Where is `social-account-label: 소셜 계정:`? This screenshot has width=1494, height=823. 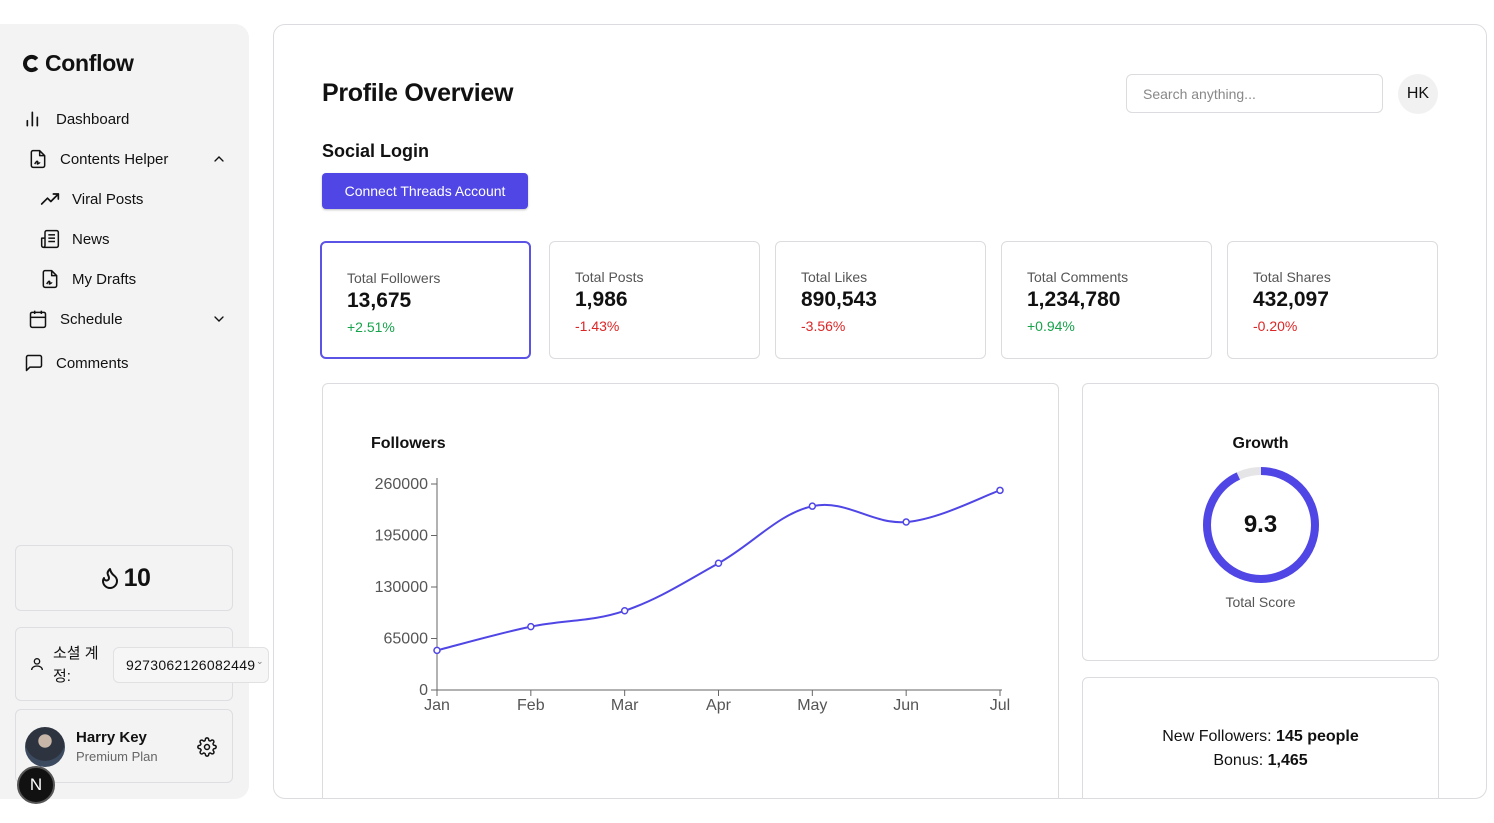 social-account-label: 소셜 계정: is located at coordinates (76, 665).